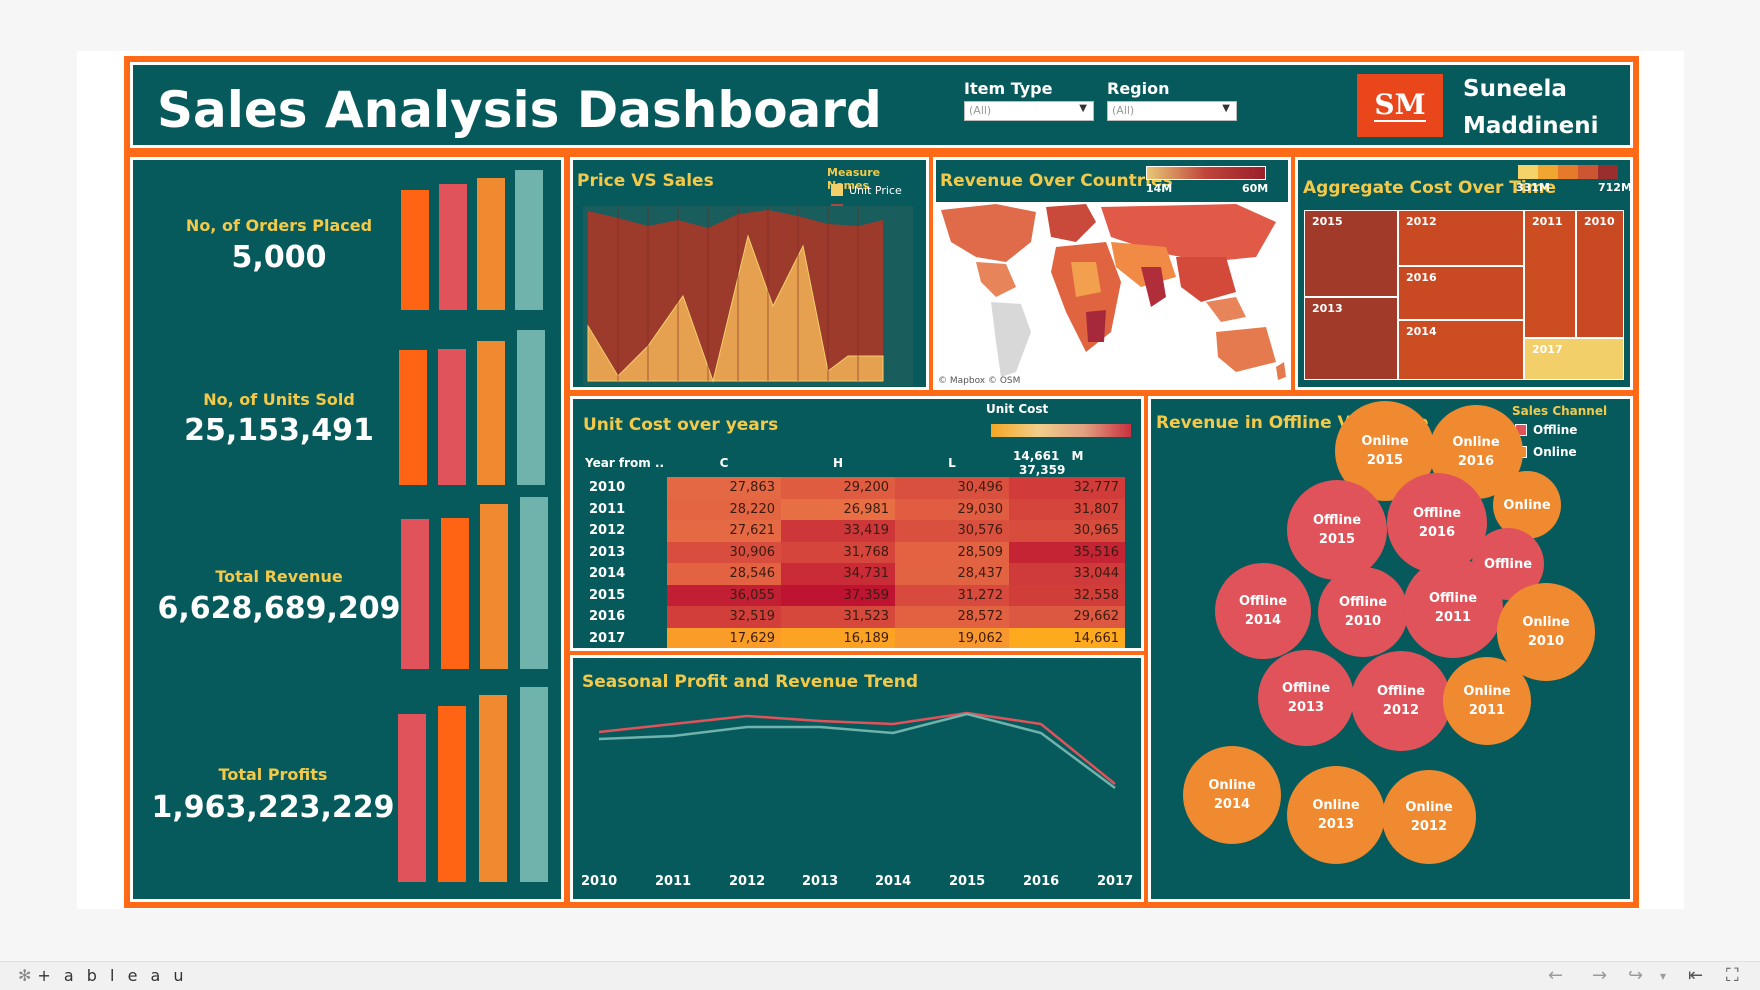 The height and width of the screenshot is (990, 1760). Describe the element at coordinates (952, 574) in the screenshot. I see `heatmap-cell: 28,437` at that location.